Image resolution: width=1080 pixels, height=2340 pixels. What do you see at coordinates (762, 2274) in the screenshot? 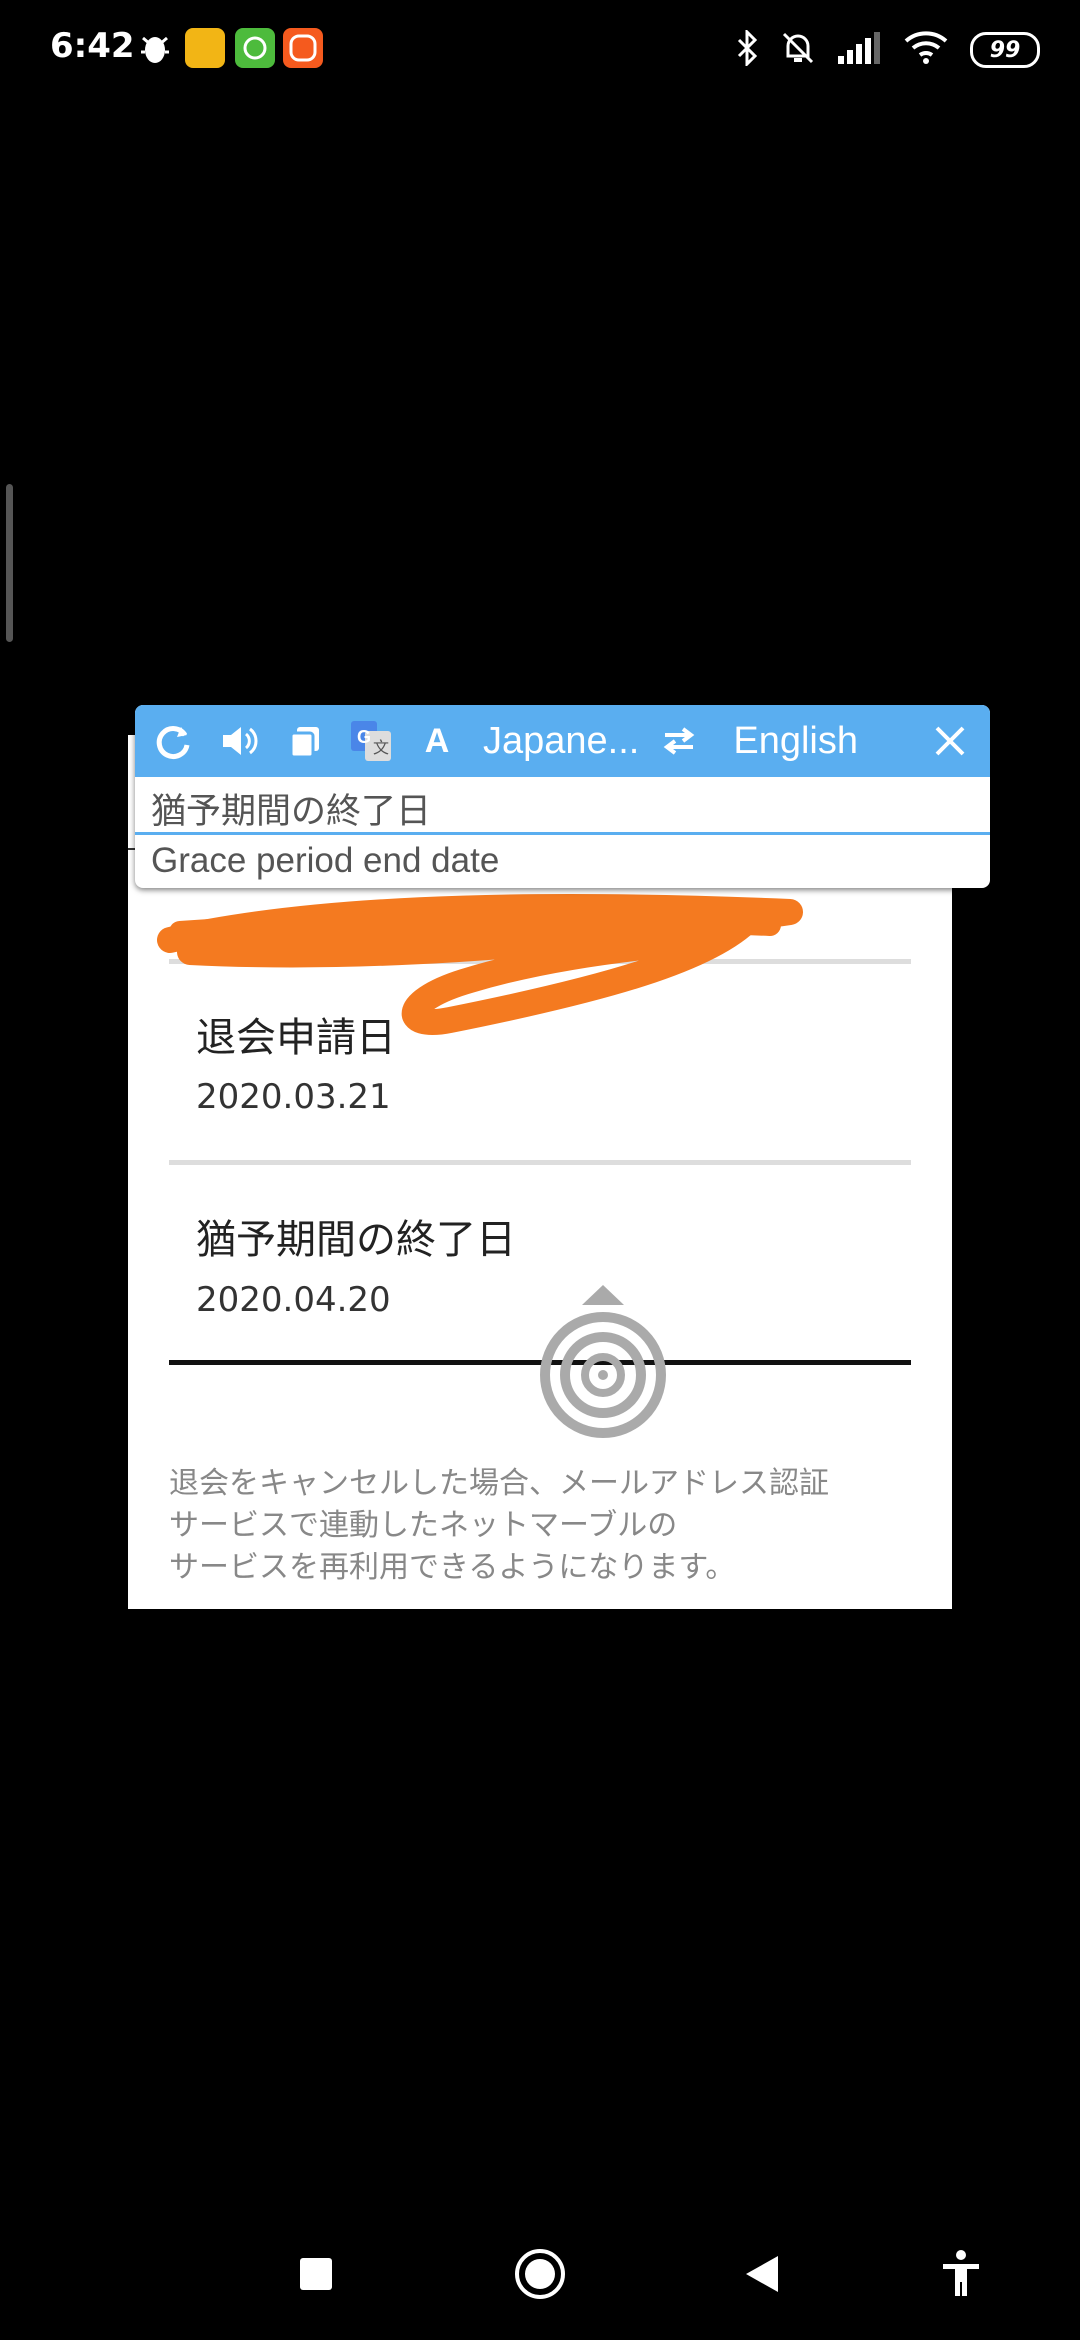
I see `back-button` at bounding box center [762, 2274].